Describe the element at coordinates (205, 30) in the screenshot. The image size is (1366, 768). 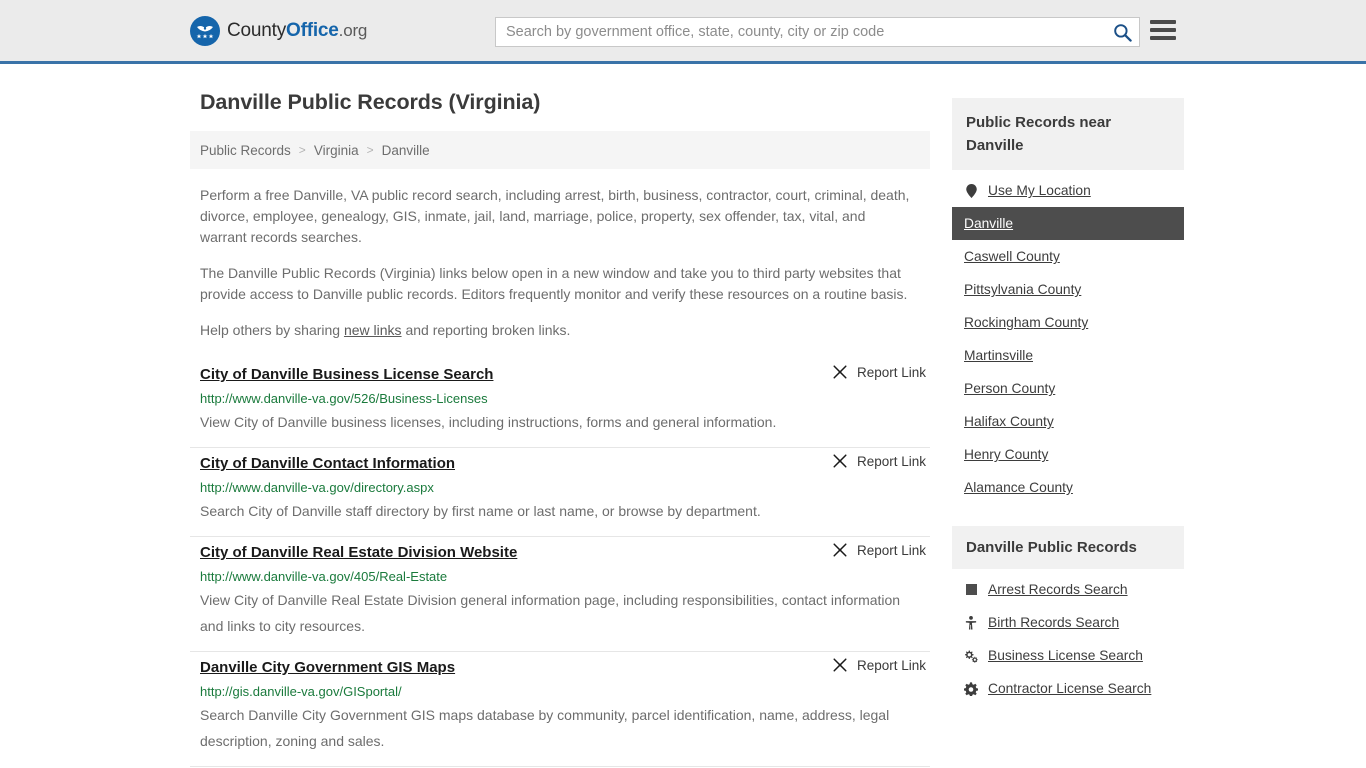
I see `countyoffice-eagle-icon` at that location.